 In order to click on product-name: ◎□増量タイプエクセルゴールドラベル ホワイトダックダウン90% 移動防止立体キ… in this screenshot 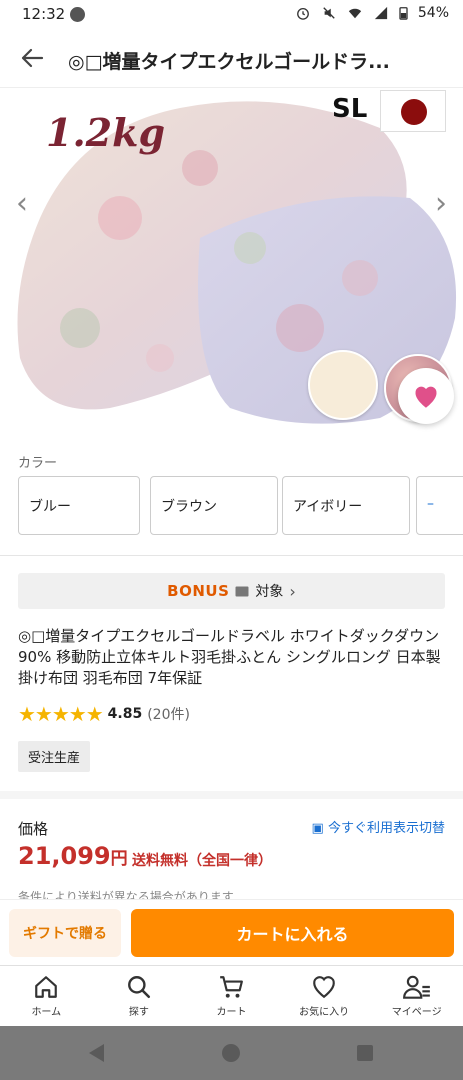, I will do `click(229, 657)`.